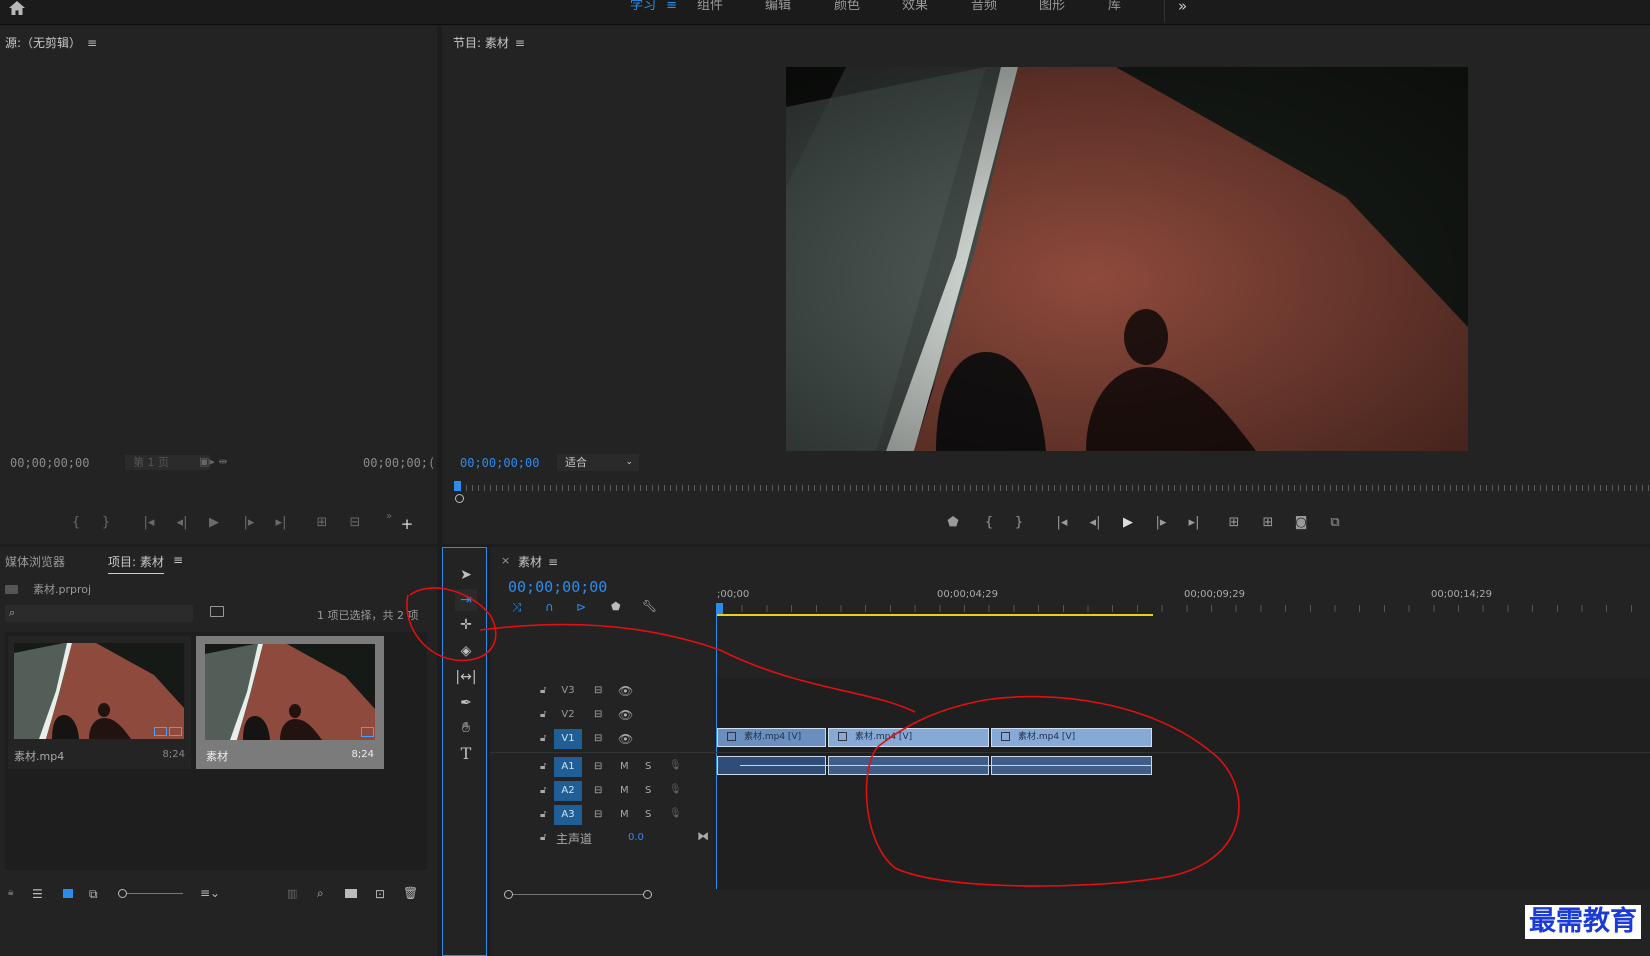  What do you see at coordinates (499, 463) in the screenshot?
I see `program-timecode: 00;00;00;00` at bounding box center [499, 463].